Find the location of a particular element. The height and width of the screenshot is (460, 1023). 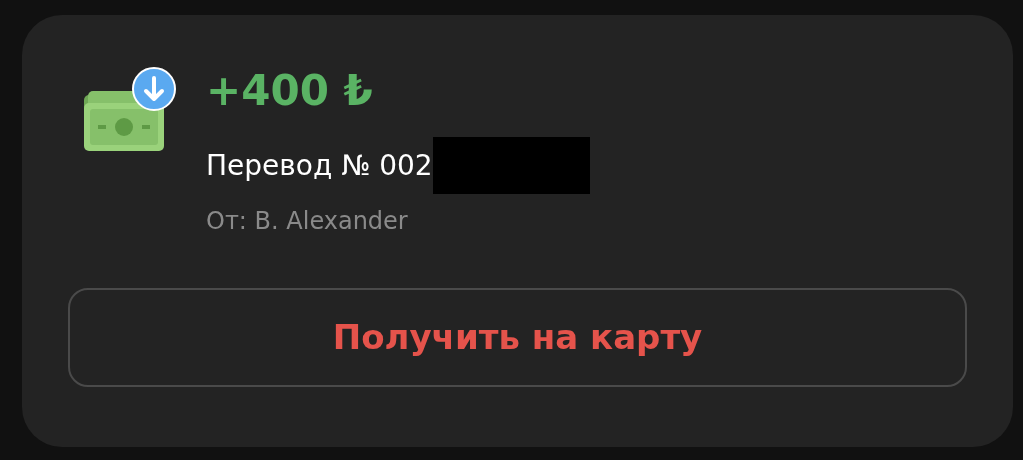

sender-text: От: B. Alexander is located at coordinates (307, 221).